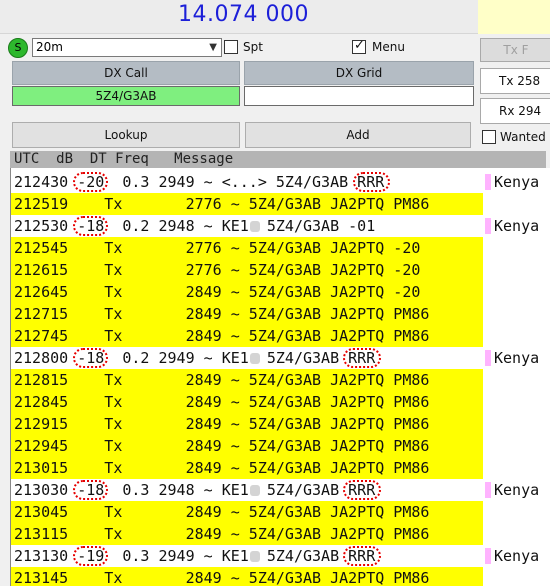  What do you see at coordinates (253, 47) in the screenshot?
I see `spt-label: Spt` at bounding box center [253, 47].